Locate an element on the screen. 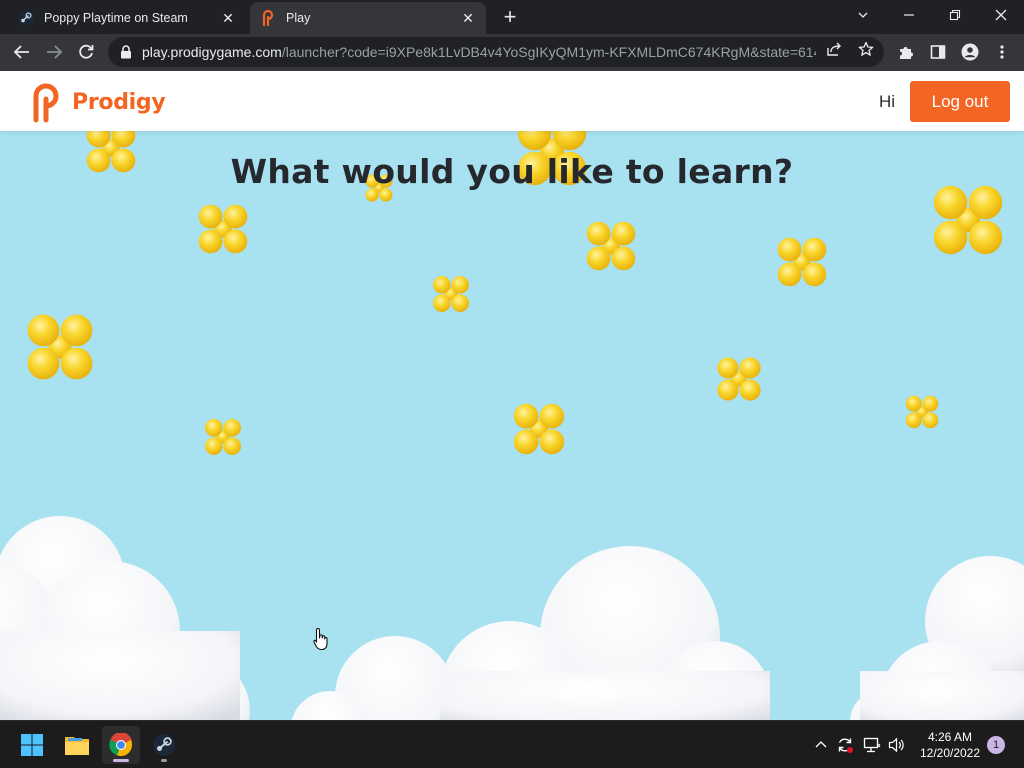 This screenshot has width=1024, height=768. tab-poppy-playtime: Poppy Playtime on Steam ✕ is located at coordinates (127, 18).